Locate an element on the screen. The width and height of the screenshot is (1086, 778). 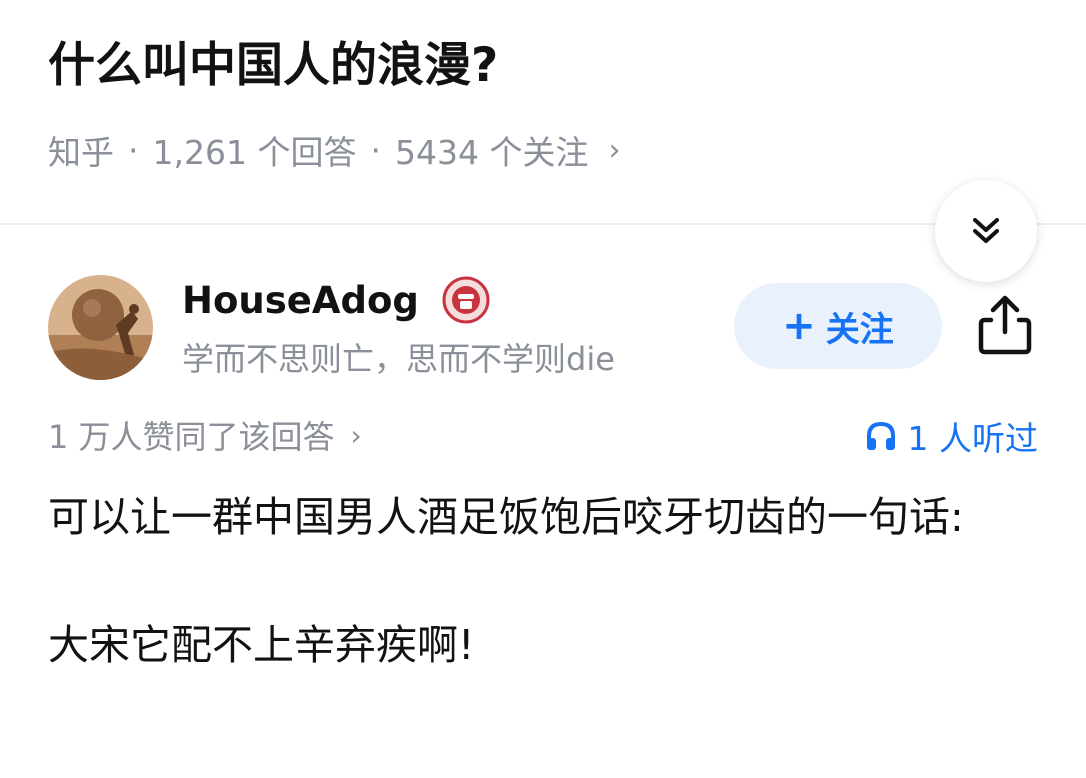
question-title: 什么叫中国人的浪漫? is located at coordinates (273, 66).